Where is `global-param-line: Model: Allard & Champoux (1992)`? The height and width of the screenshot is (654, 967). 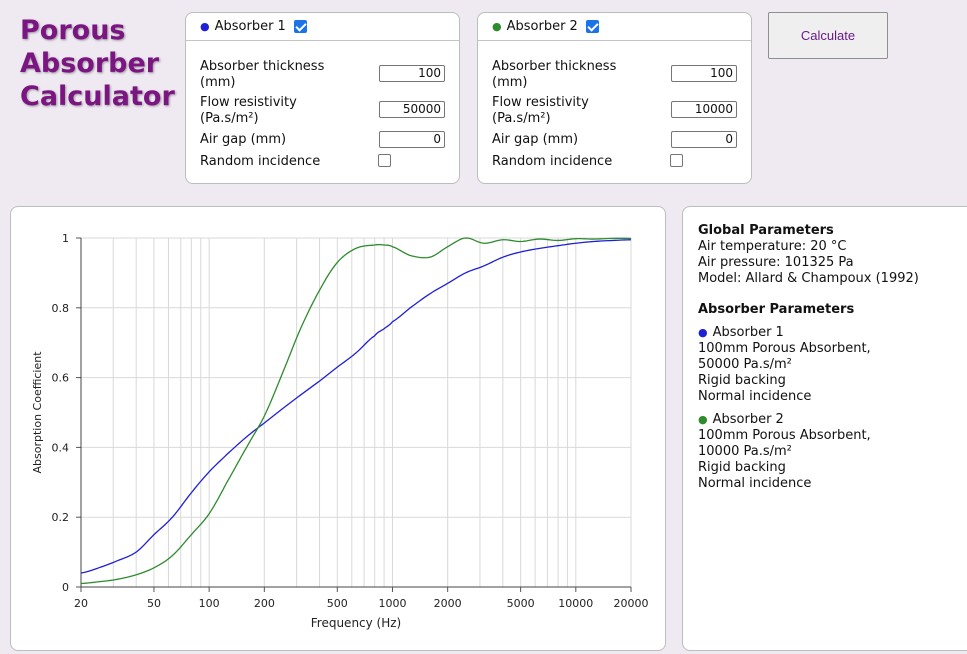 global-param-line: Model: Allard & Champoux (1992) is located at coordinates (808, 278).